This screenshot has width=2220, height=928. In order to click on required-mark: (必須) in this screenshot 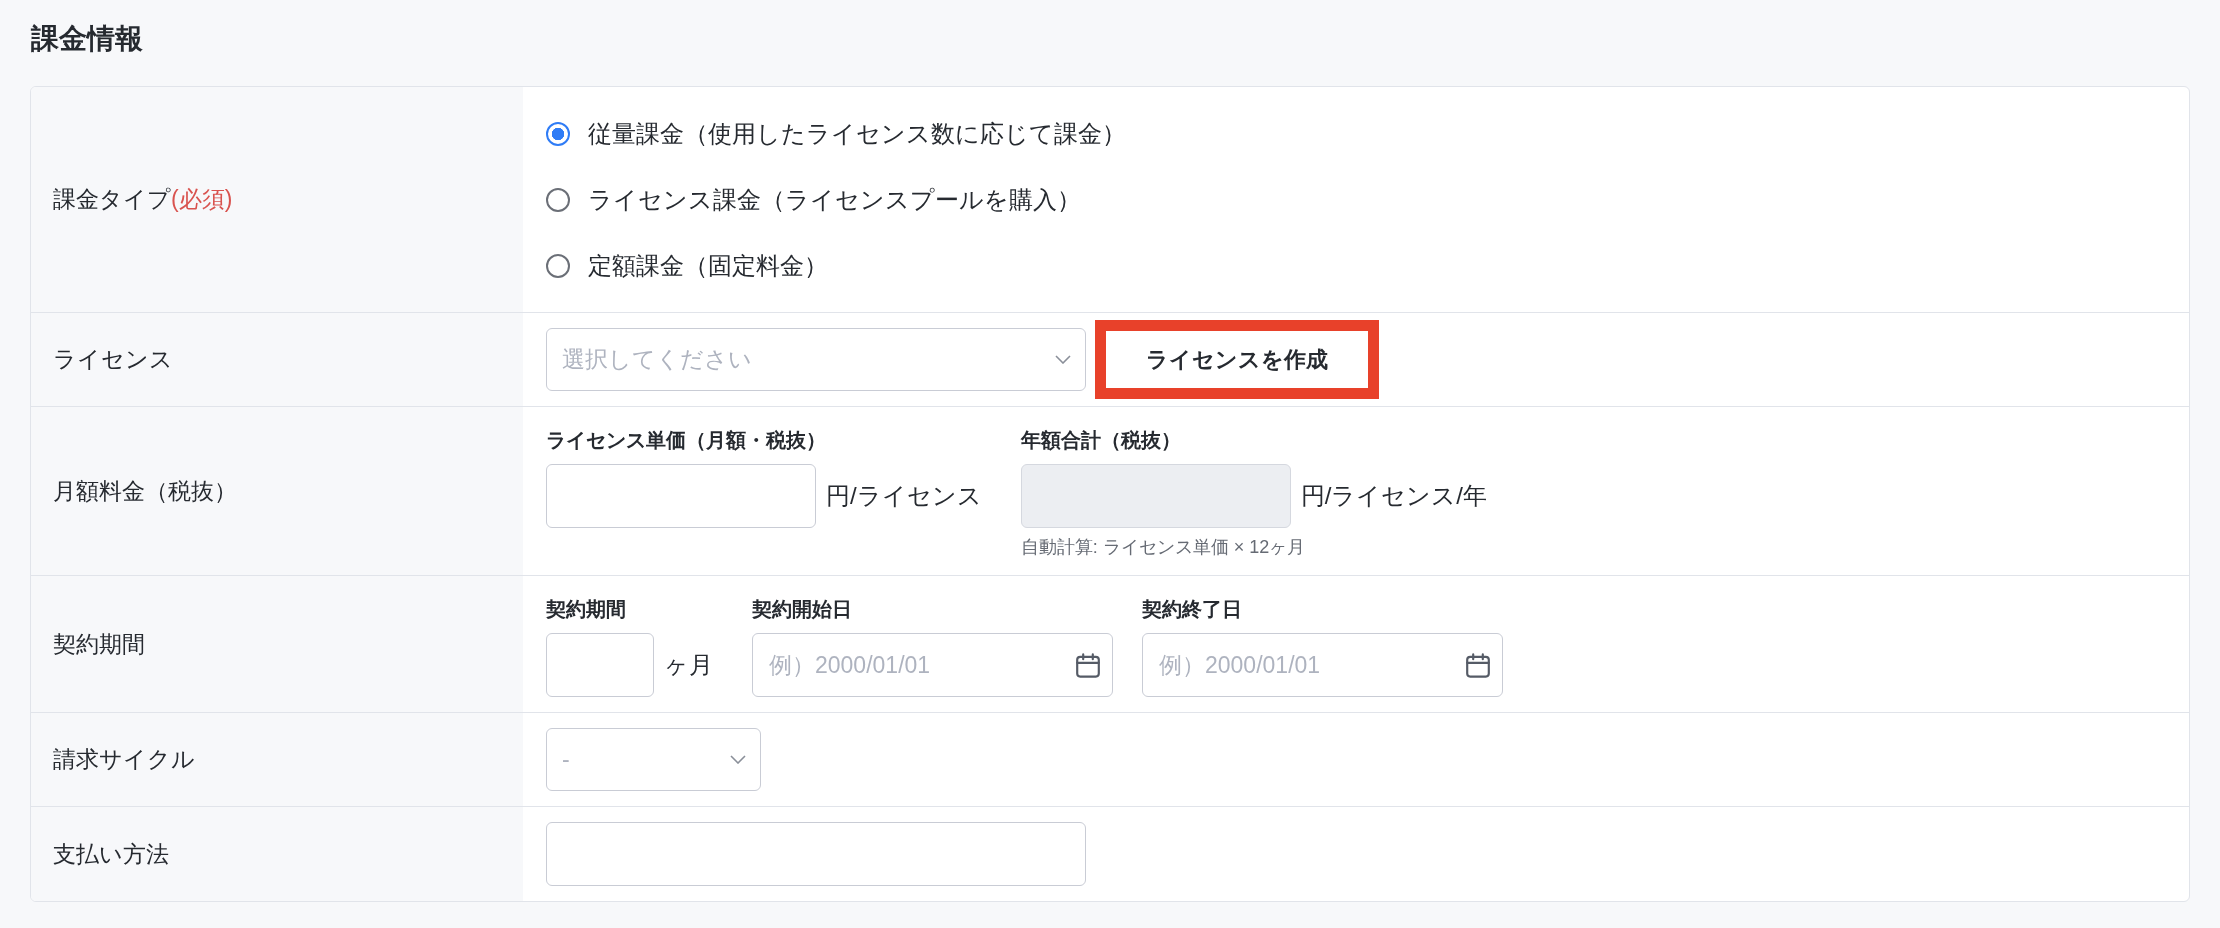, I will do `click(202, 199)`.